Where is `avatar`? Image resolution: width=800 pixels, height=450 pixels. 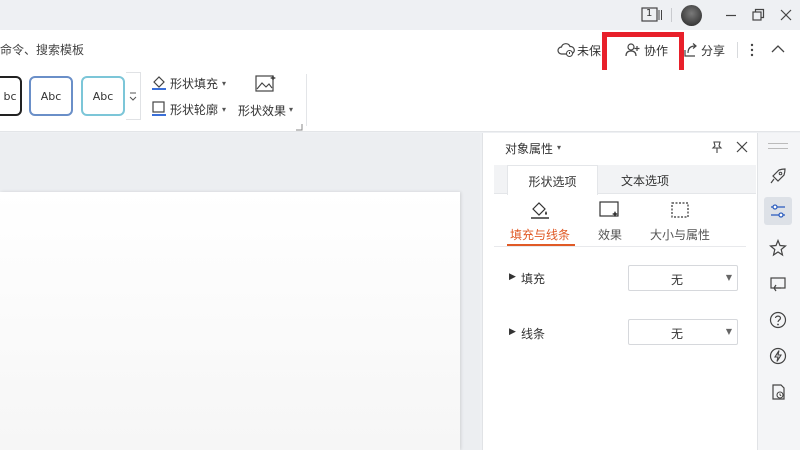 avatar is located at coordinates (691, 15).